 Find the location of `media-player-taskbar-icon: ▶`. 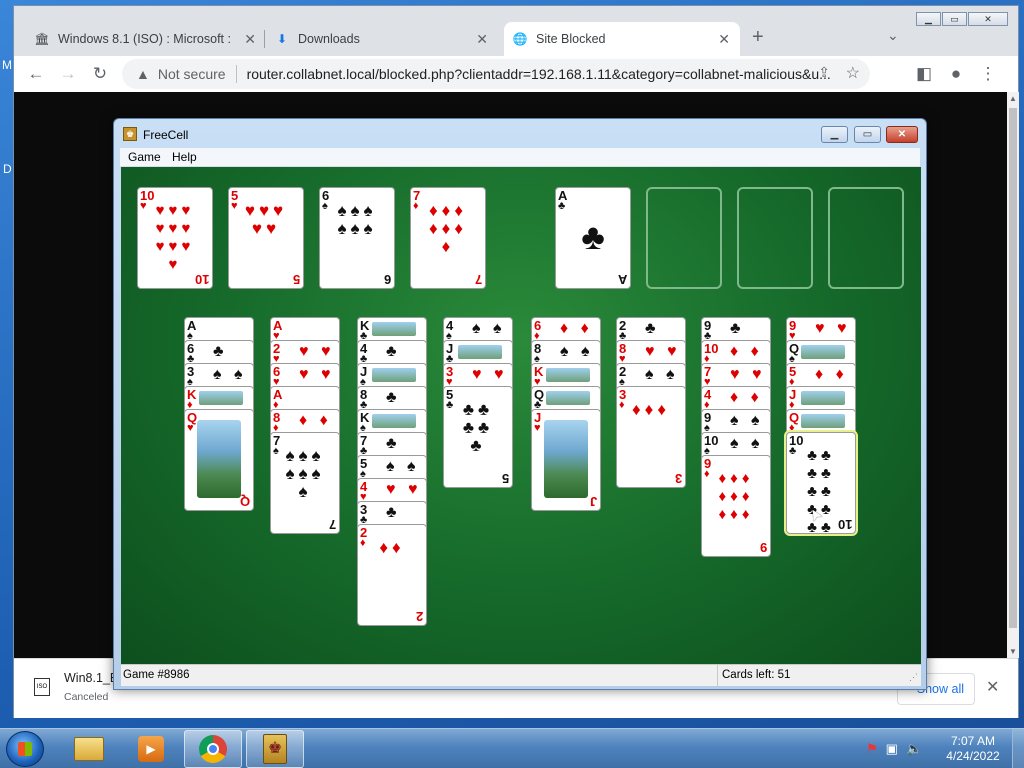

media-player-taskbar-icon: ▶ is located at coordinates (151, 749).